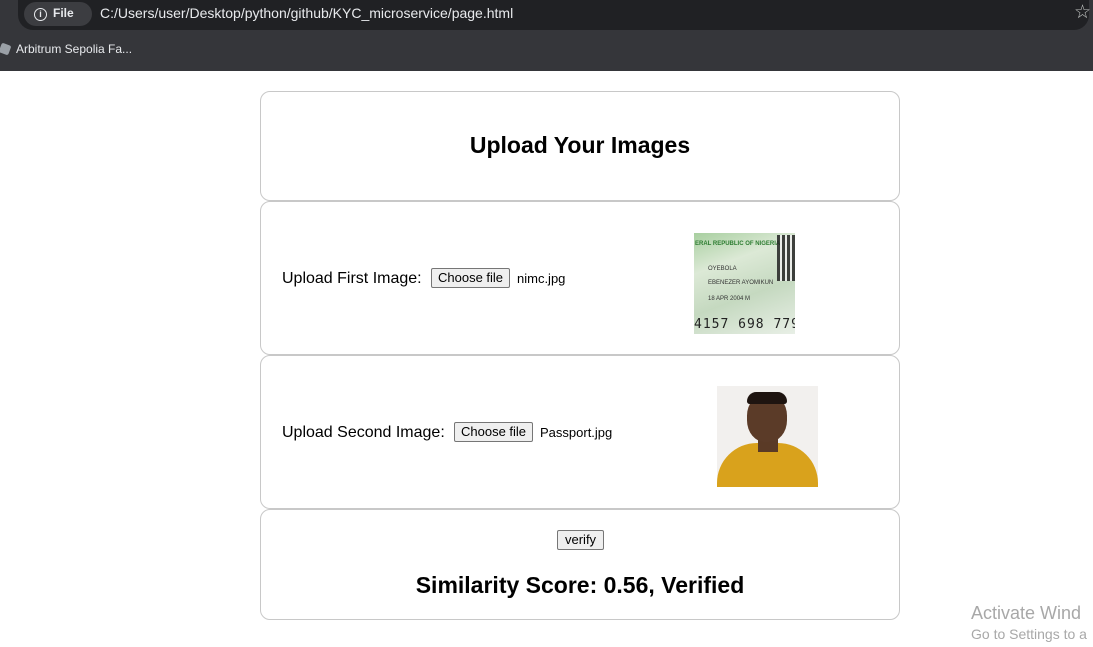  Describe the element at coordinates (363, 432) in the screenshot. I see `second-upload-label: Upload Second Image:` at that location.